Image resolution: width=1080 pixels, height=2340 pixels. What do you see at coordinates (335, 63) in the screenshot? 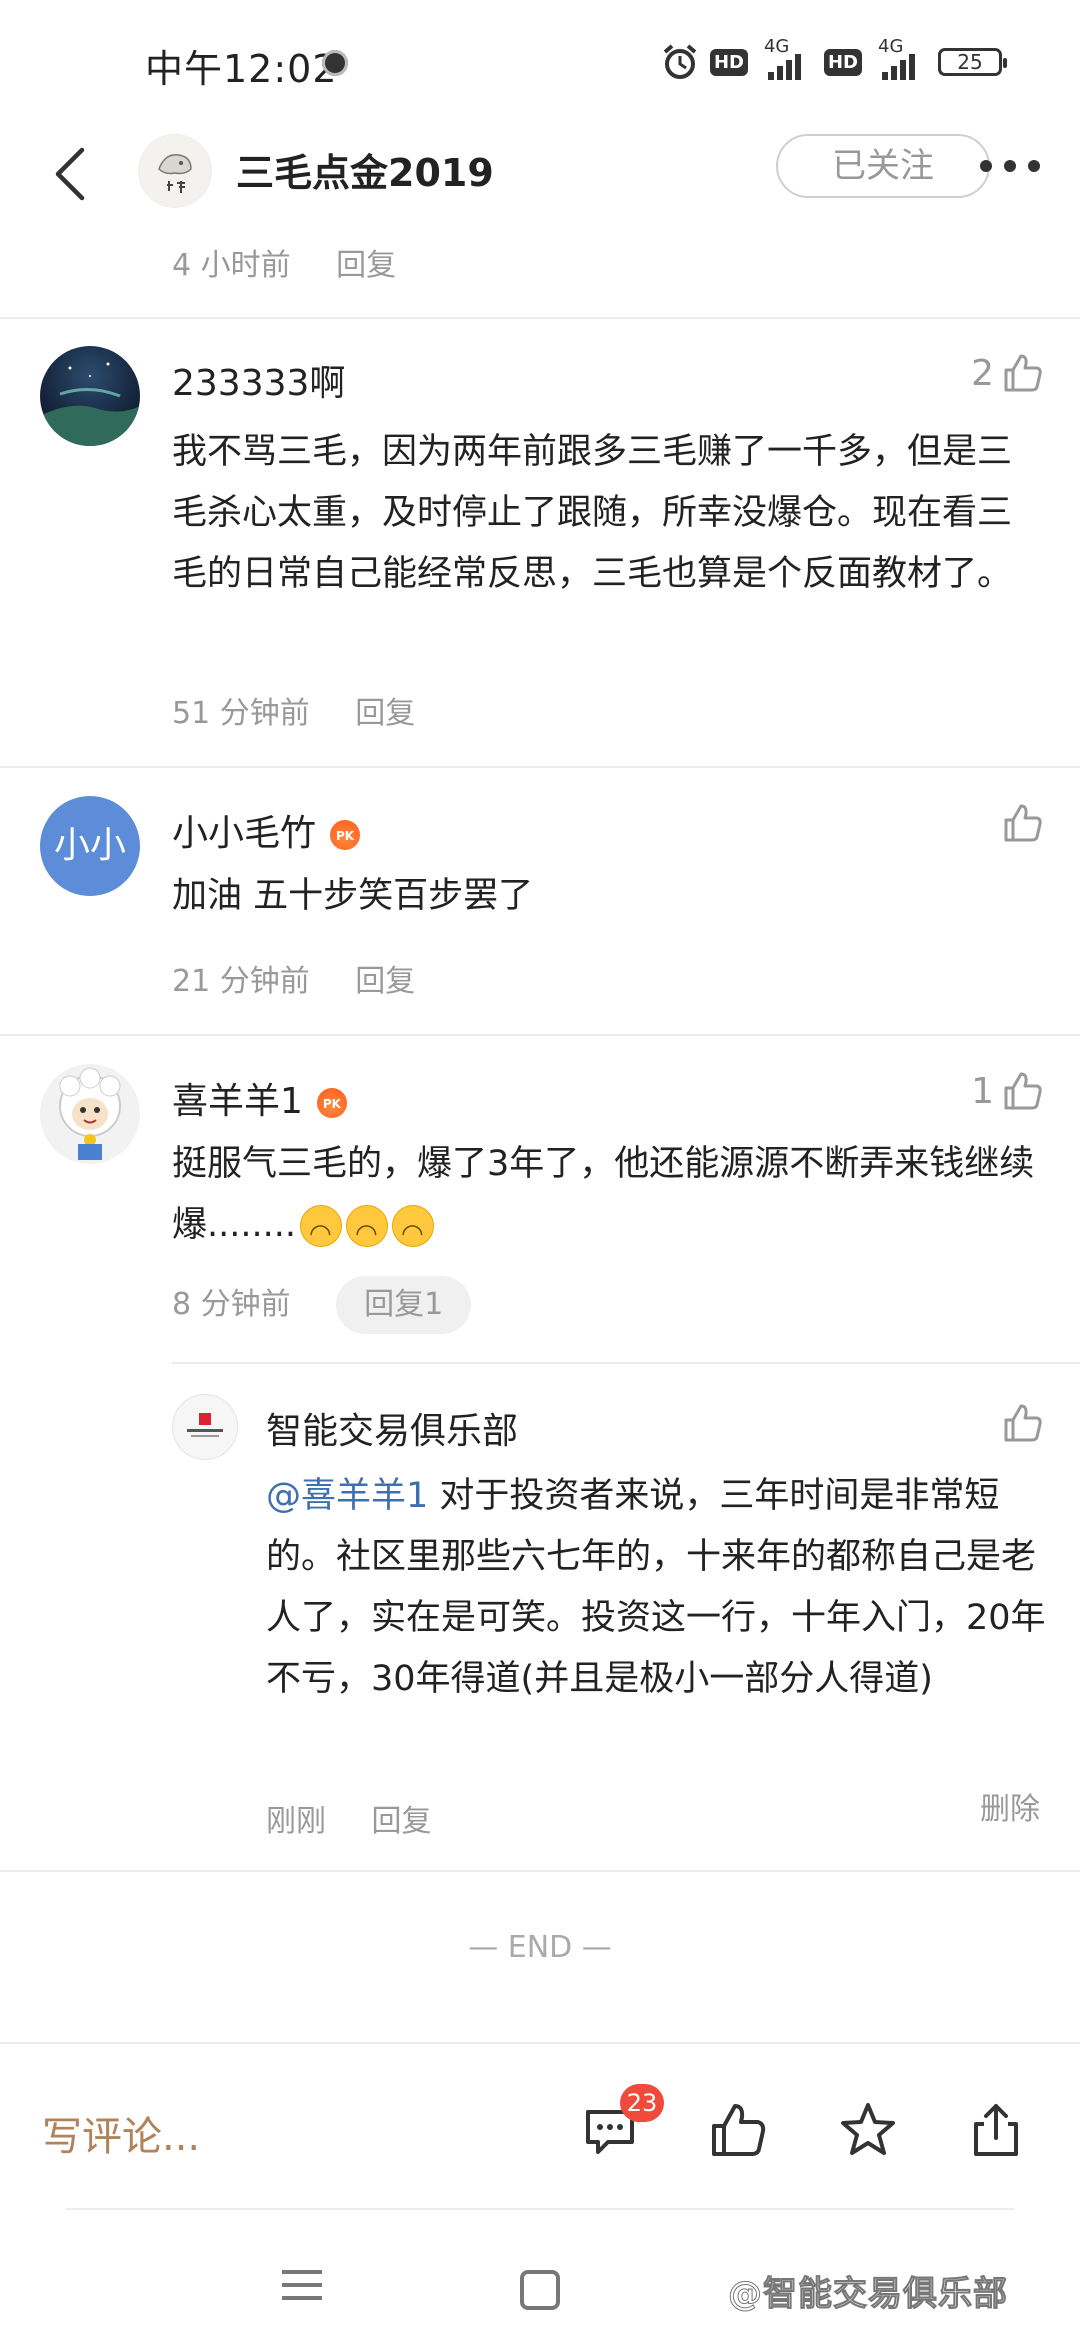
I see `recording-indicator-icon` at bounding box center [335, 63].